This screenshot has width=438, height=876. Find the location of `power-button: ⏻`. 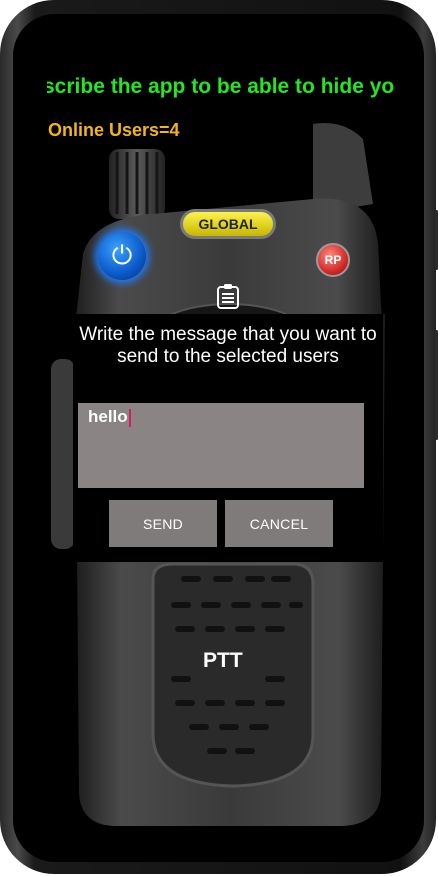

power-button: ⏻ is located at coordinates (122, 256).